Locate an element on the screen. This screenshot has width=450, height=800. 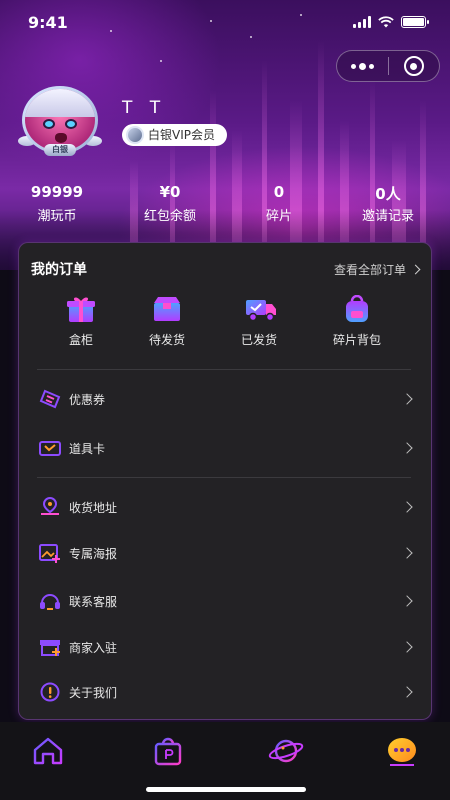
location-pin-icon is located at coordinates (49, 506).